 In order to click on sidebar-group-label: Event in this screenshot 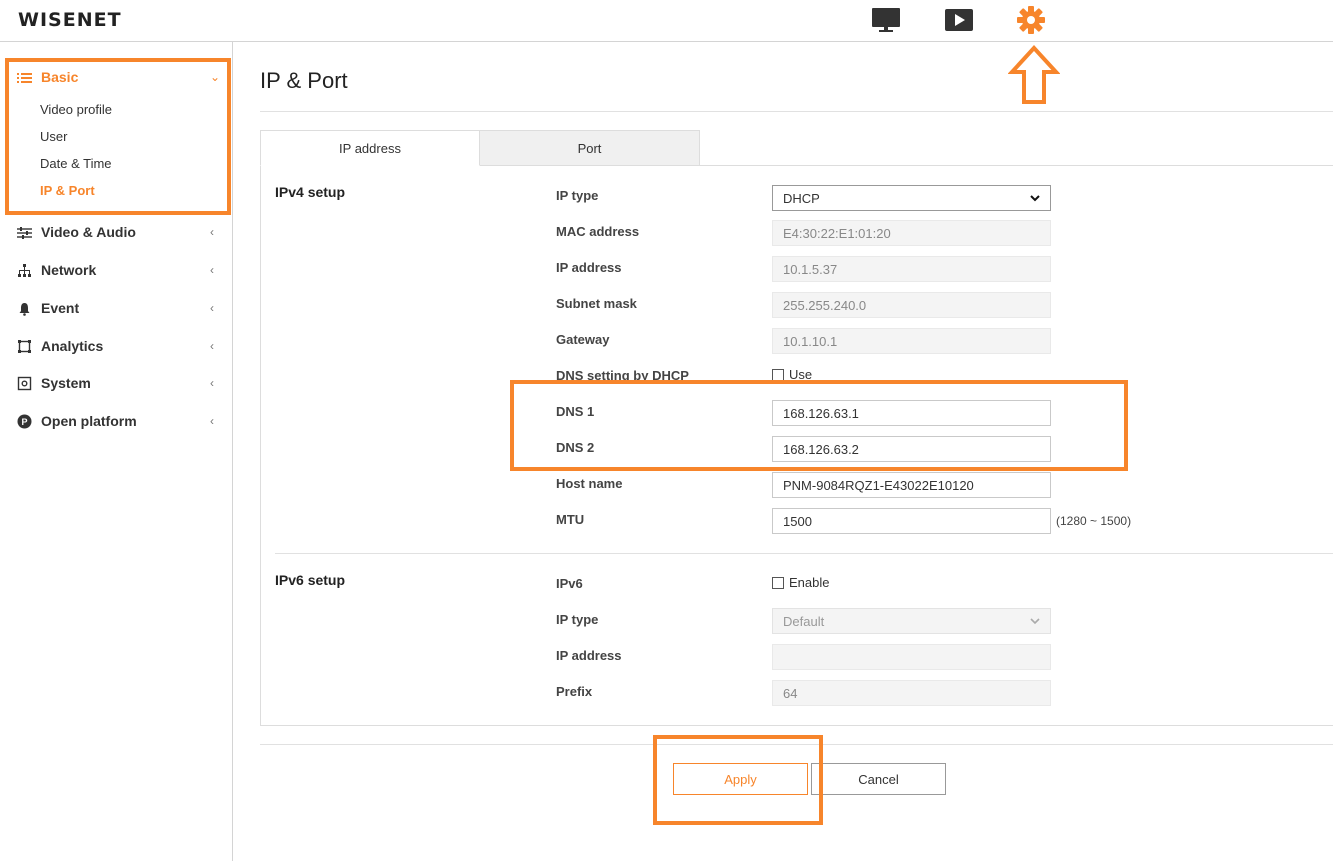, I will do `click(60, 308)`.